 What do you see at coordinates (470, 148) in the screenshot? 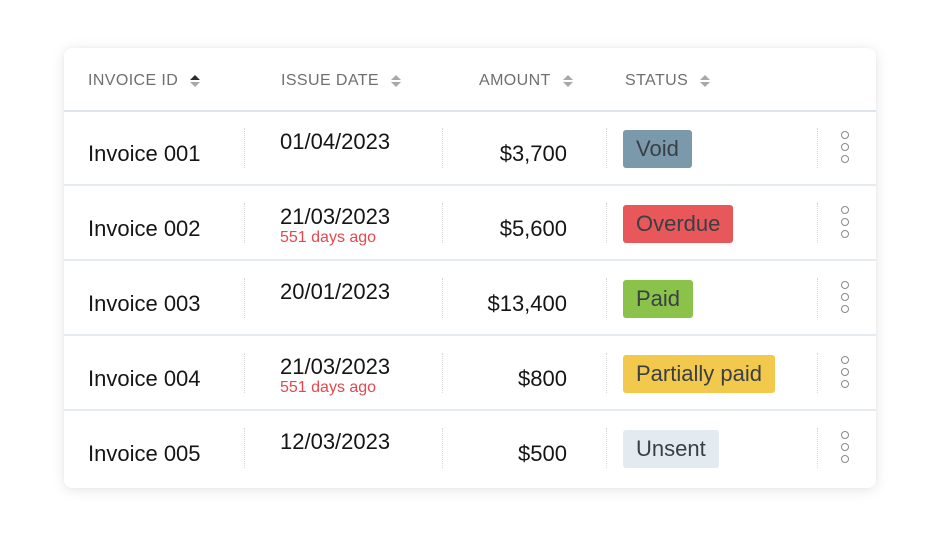
I see `table-row: Invoice 001 01/04/2023 $3,700 Void` at bounding box center [470, 148].